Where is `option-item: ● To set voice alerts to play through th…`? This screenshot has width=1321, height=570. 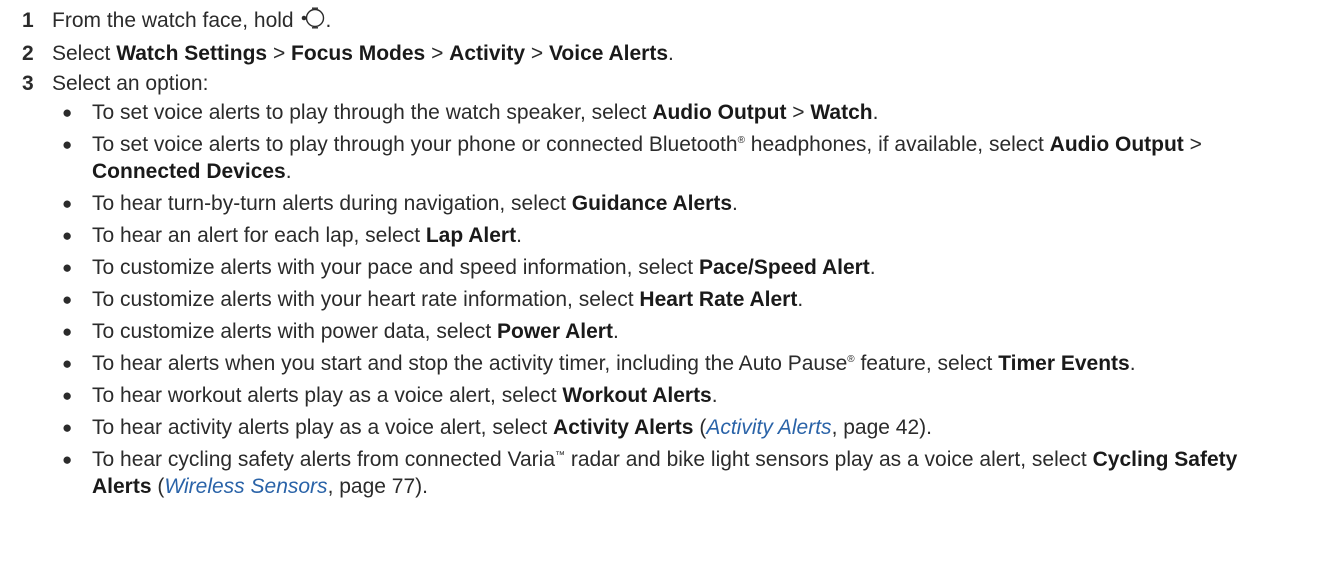
option-item: ● To set voice alerts to play through th… is located at coordinates (691, 112).